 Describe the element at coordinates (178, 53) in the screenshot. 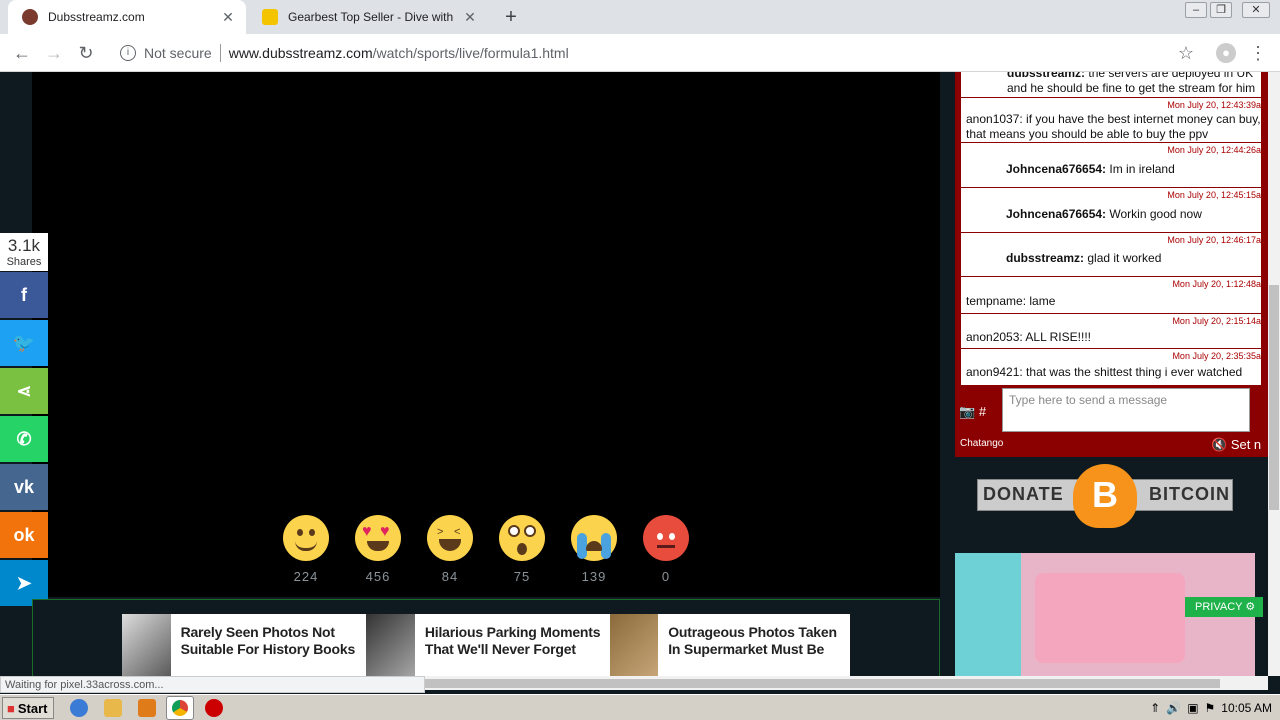

I see `security-label: Not secure` at that location.